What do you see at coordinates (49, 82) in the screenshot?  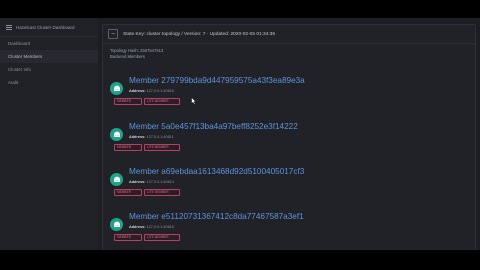 I see `sidebar-item-audit: Audit` at bounding box center [49, 82].